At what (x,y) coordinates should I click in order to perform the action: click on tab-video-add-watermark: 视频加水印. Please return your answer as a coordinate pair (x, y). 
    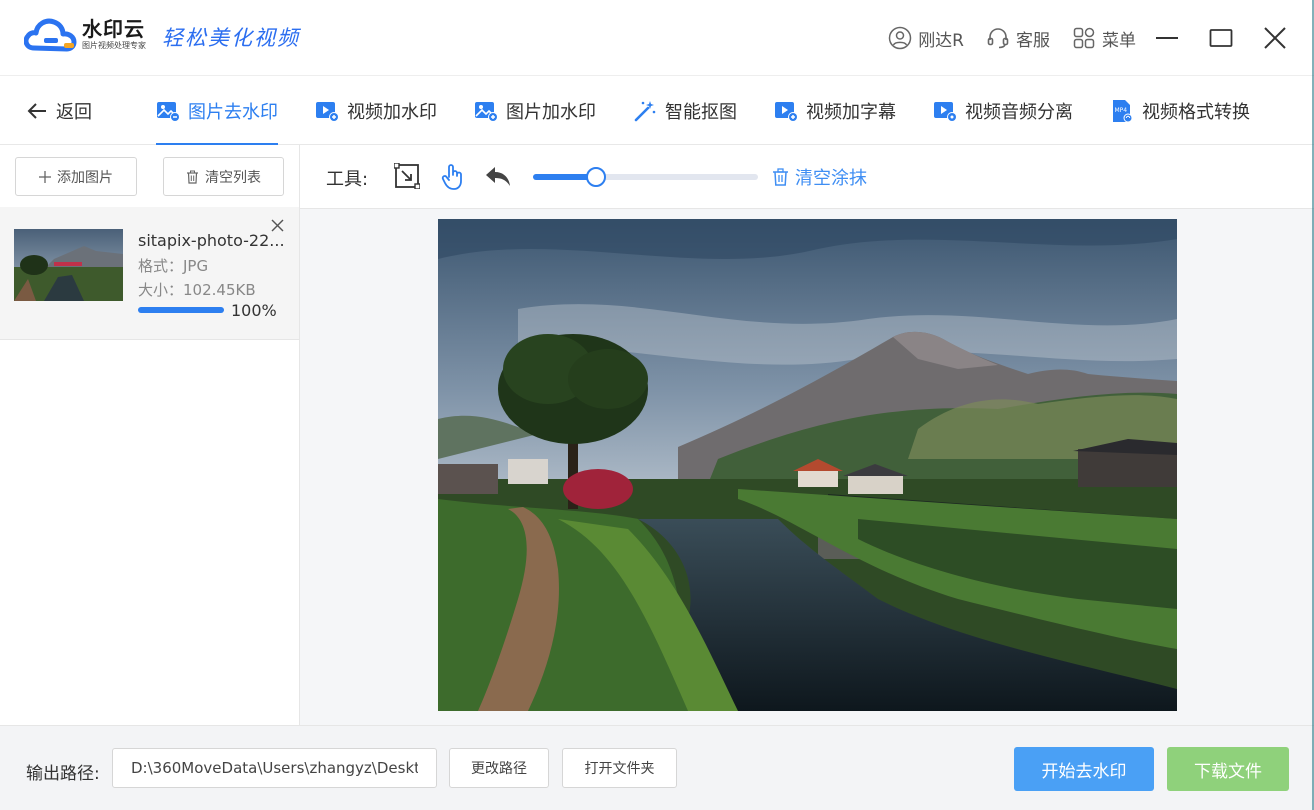
    Looking at the image, I should click on (376, 110).